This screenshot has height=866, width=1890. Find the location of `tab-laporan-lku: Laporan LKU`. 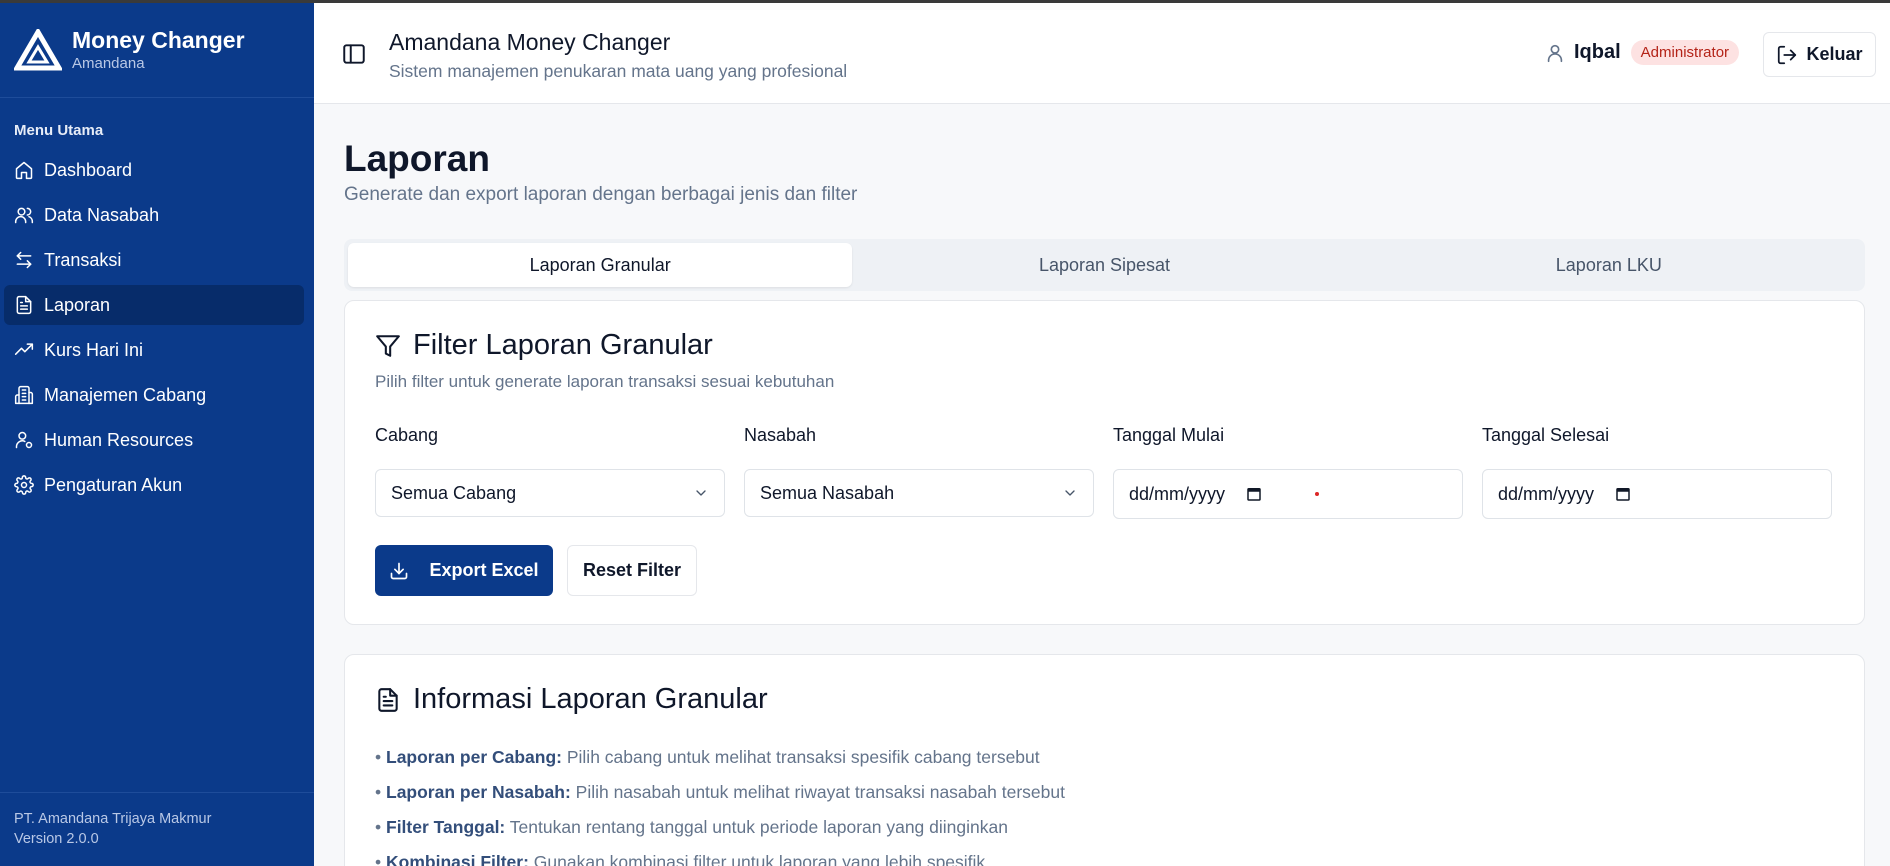

tab-laporan-lku: Laporan LKU is located at coordinates (1609, 265).